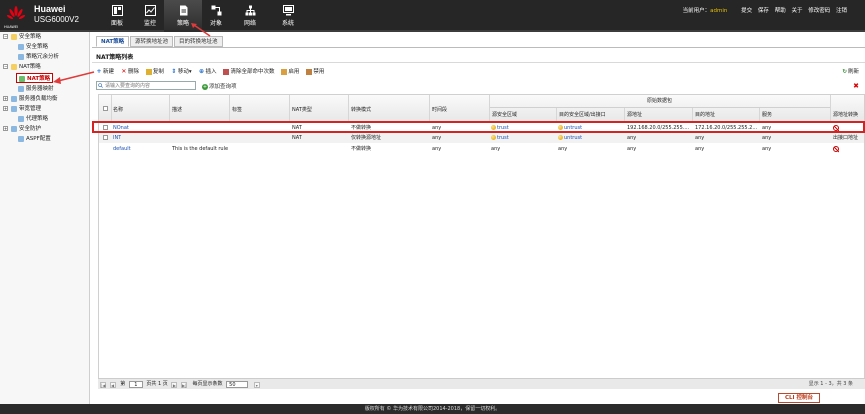 The image size is (865, 414). I want to click on clear-hits-button: 清除全部命中次数, so click(248, 71).